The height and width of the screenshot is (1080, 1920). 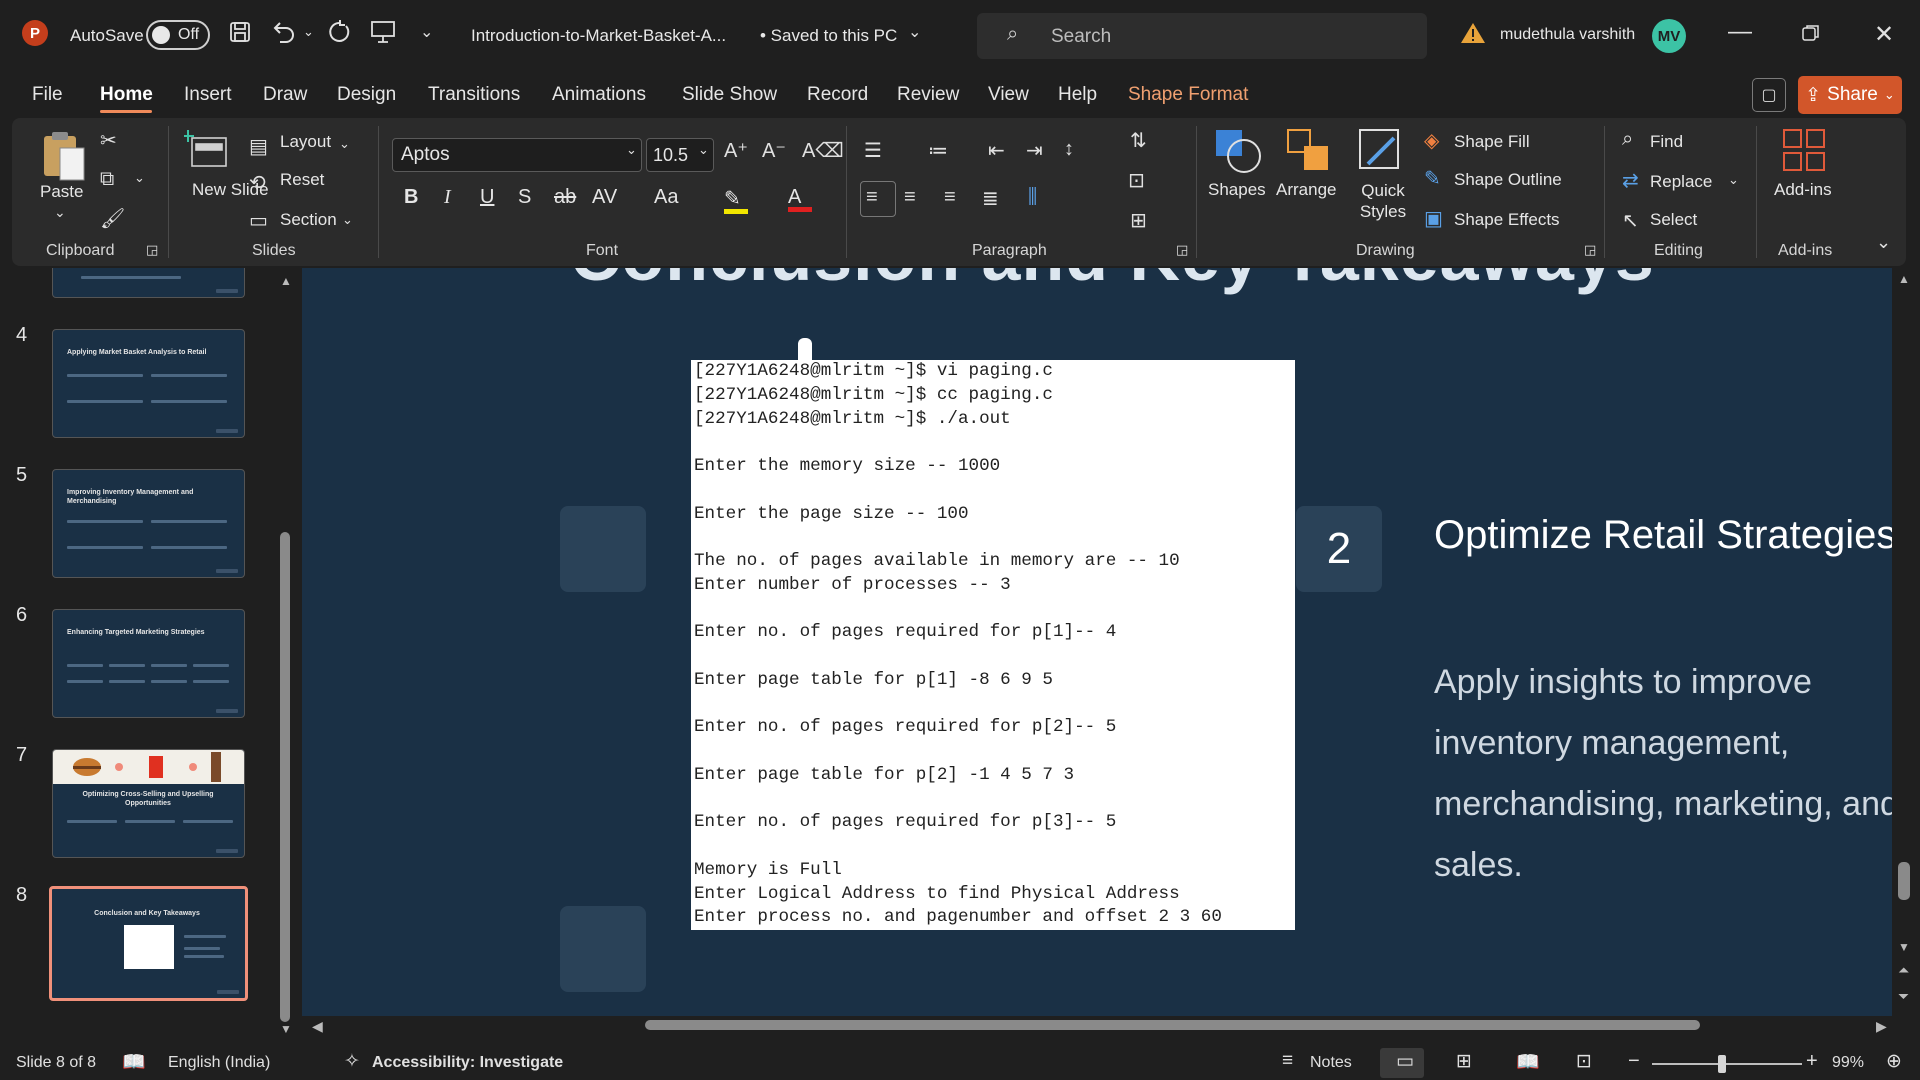 What do you see at coordinates (1673, 220) in the screenshot?
I see `select-button: Select` at bounding box center [1673, 220].